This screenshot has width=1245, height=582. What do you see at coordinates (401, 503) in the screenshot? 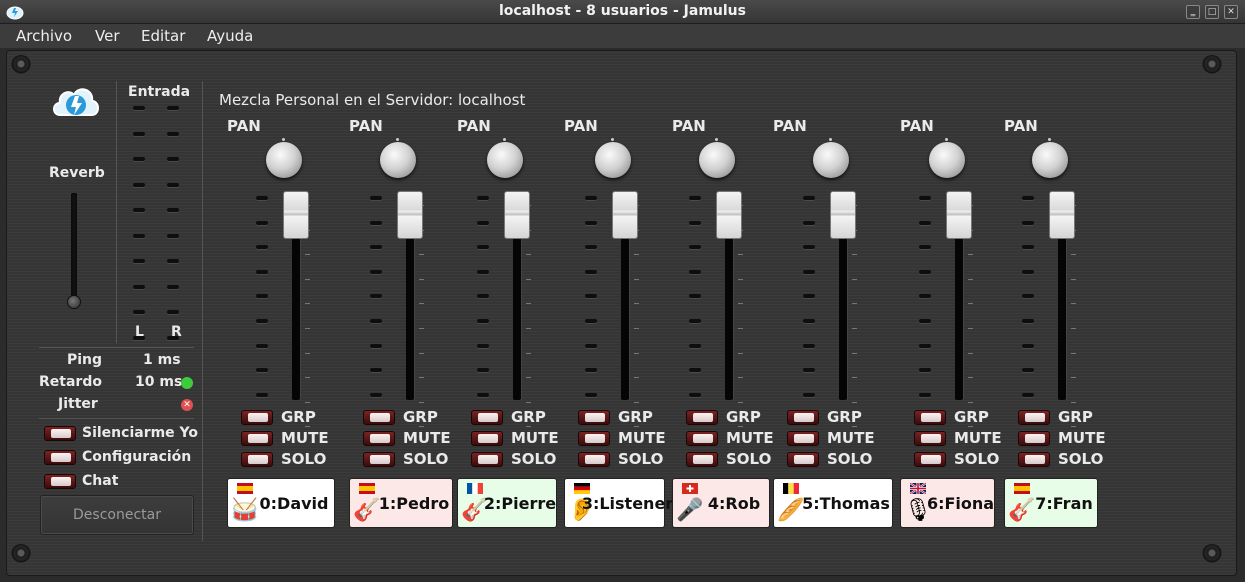
I see `channel-name-box: 🎸 1:Pedro` at bounding box center [401, 503].